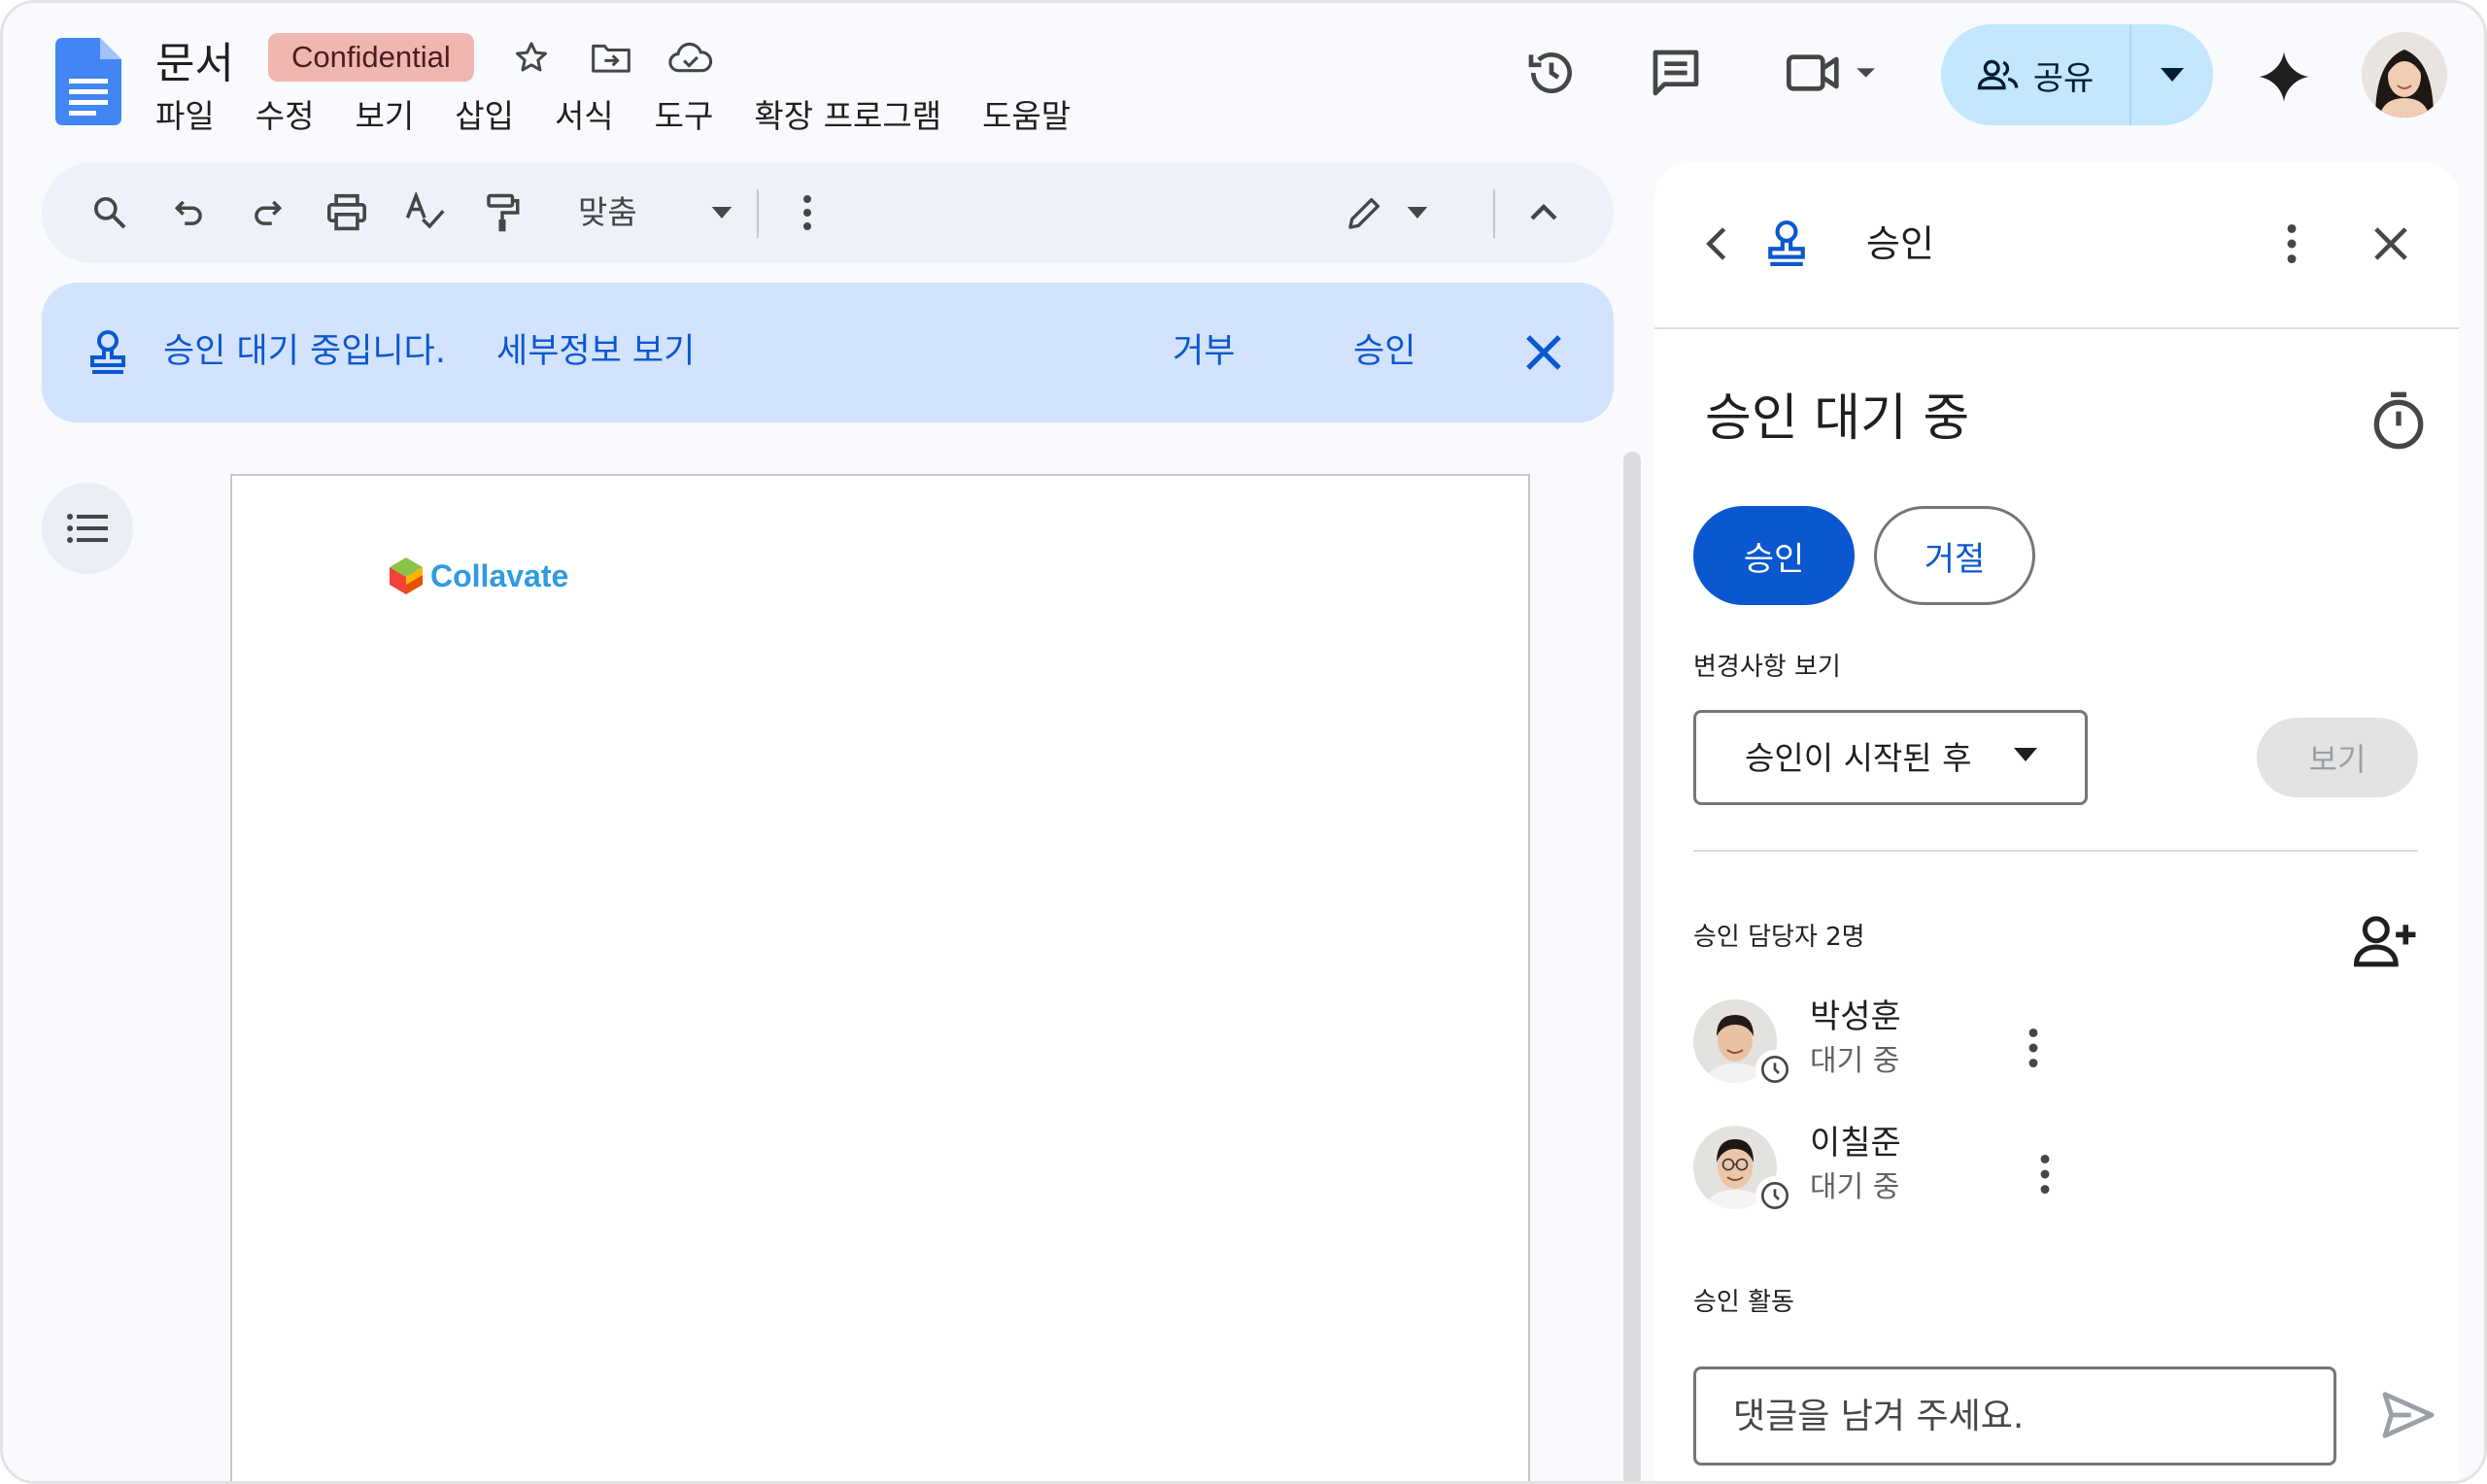 This screenshot has width=2487, height=1484. What do you see at coordinates (1543, 213) in the screenshot?
I see `collapse-menus-chevron-up-icon` at bounding box center [1543, 213].